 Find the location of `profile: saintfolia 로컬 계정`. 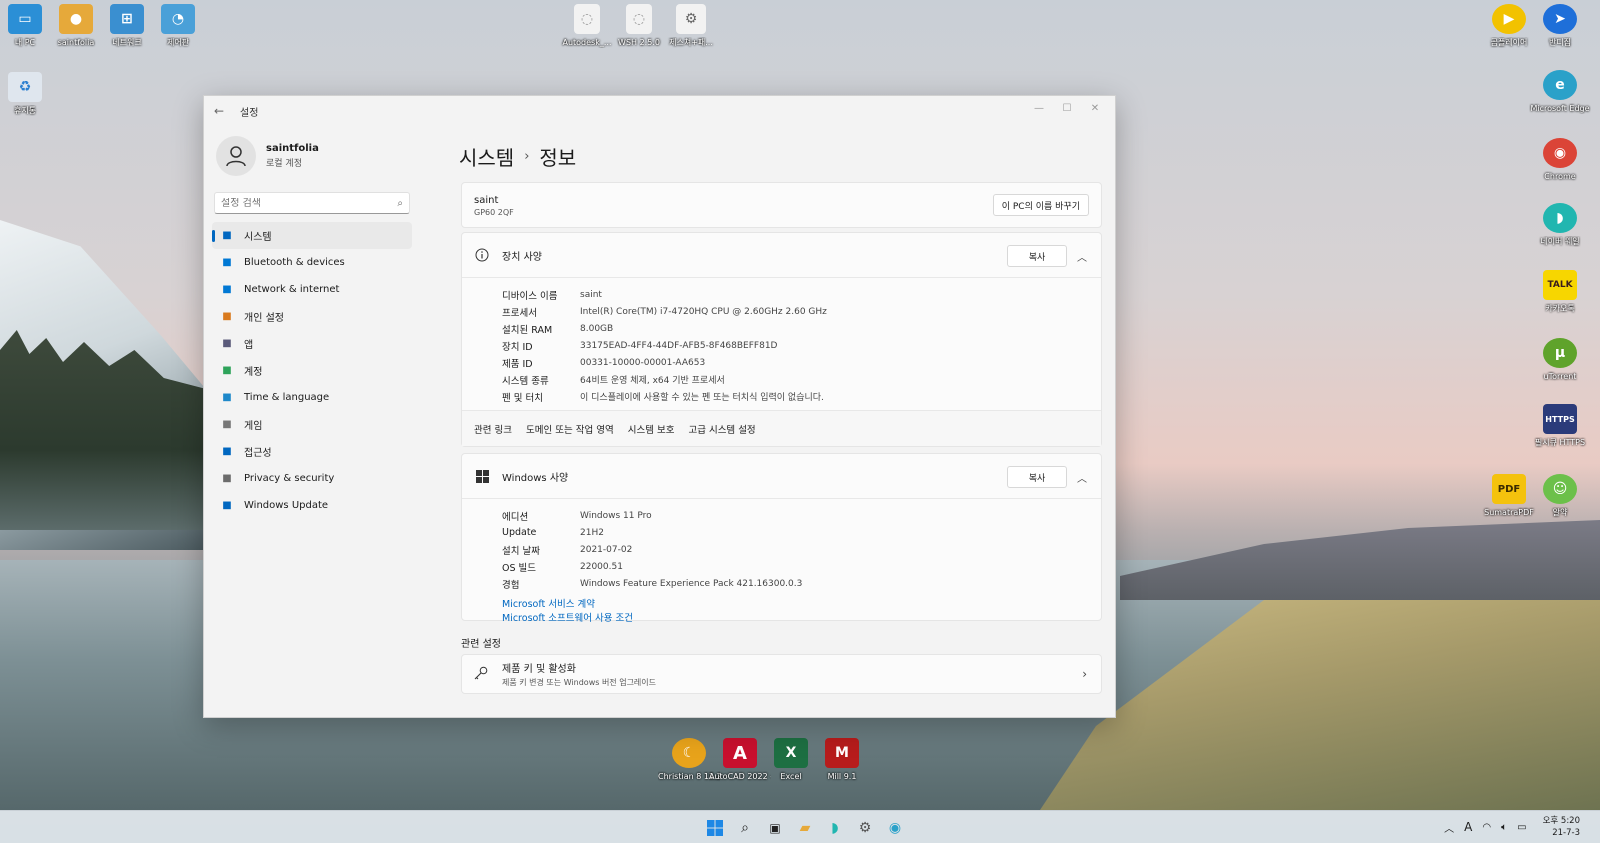

profile: saintfolia 로컬 계정 is located at coordinates (312, 160).